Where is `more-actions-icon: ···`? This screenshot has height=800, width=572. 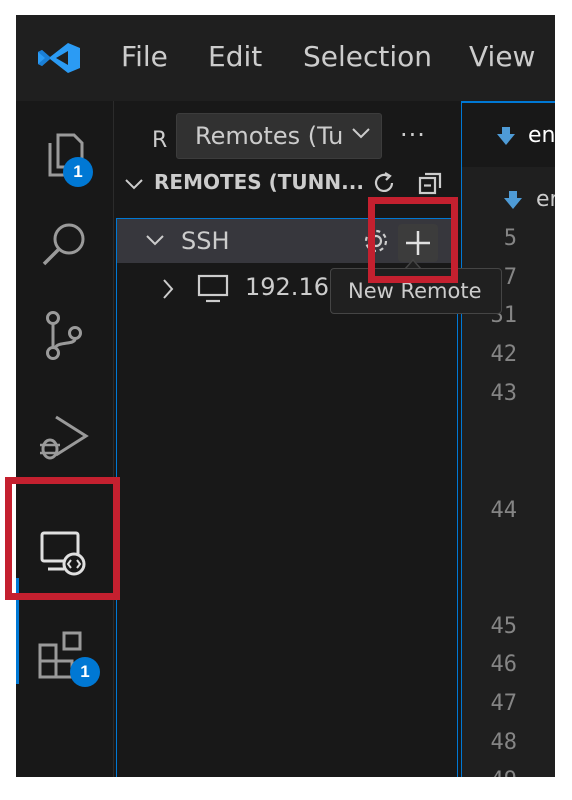 more-actions-icon: ··· is located at coordinates (413, 135).